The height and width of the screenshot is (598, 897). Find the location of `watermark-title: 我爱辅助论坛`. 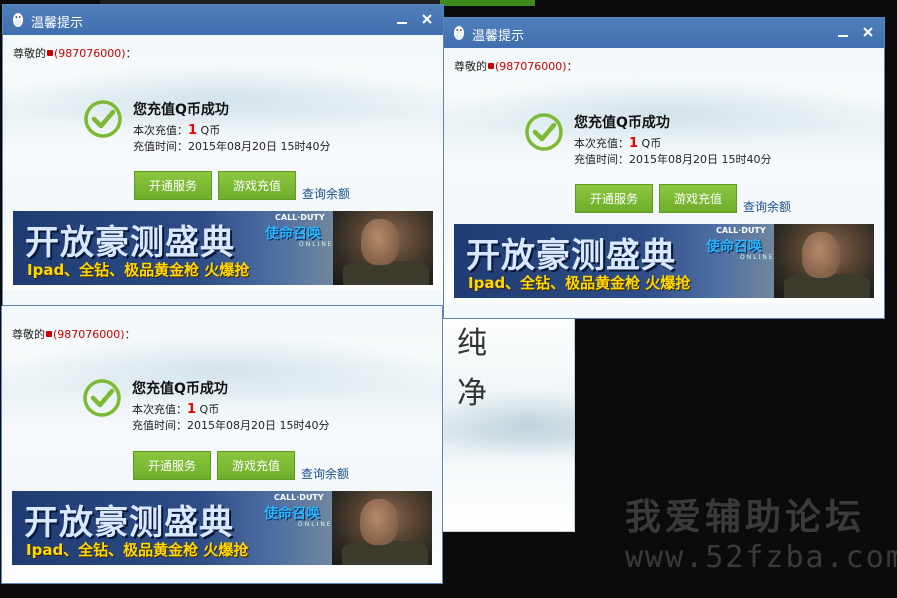

watermark-title: 我爱辅助论坛 is located at coordinates (745, 517).